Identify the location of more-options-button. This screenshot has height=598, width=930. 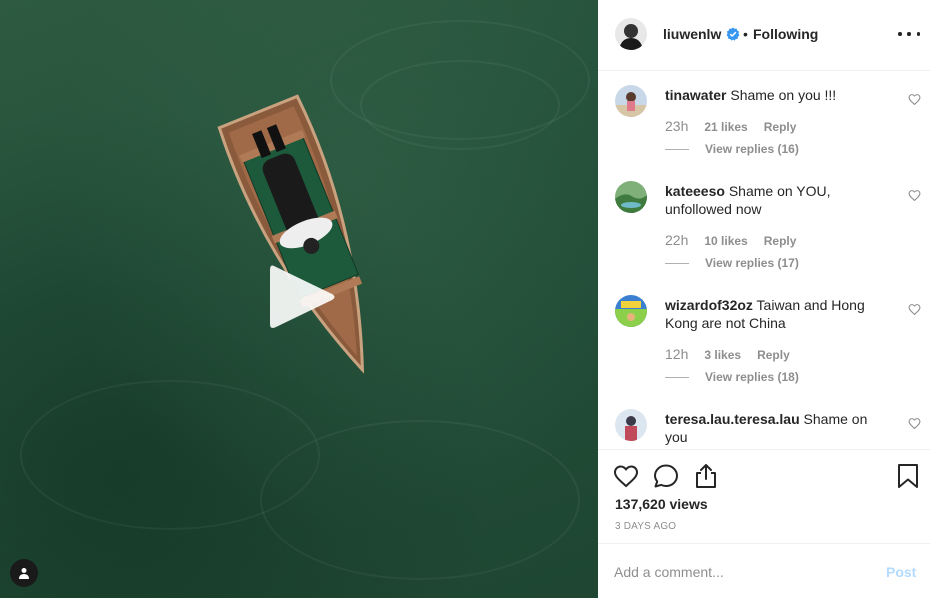
(909, 34).